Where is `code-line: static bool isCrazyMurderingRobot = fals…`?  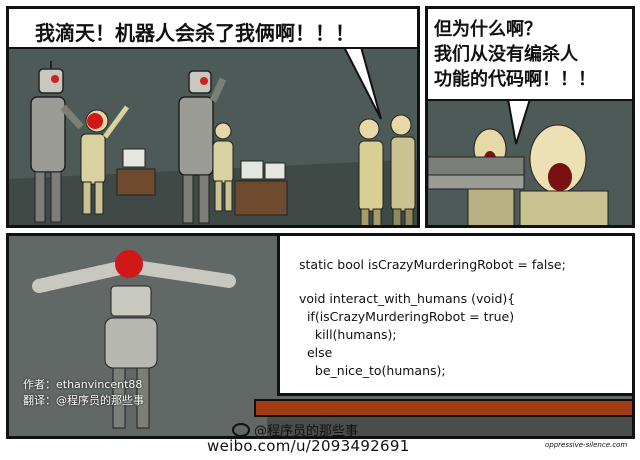 code-line: static bool isCrazyMurderingRobot = fals… is located at coordinates (432, 264).